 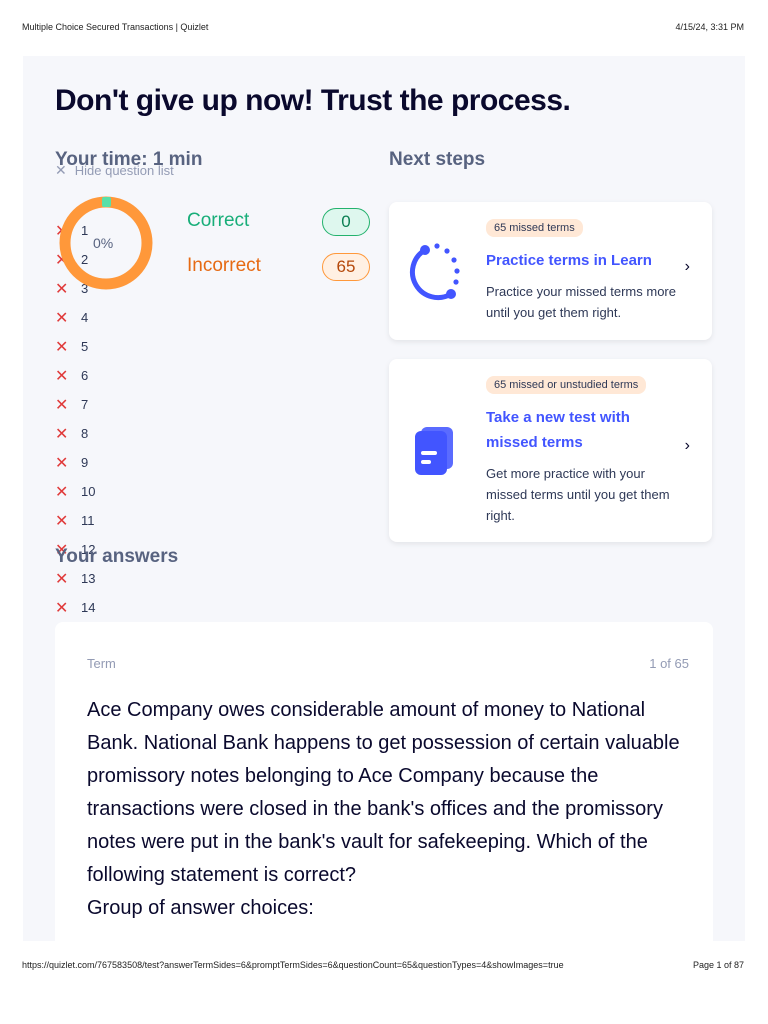 What do you see at coordinates (129, 159) in the screenshot?
I see `your-time-heading: Your time: 1 min` at bounding box center [129, 159].